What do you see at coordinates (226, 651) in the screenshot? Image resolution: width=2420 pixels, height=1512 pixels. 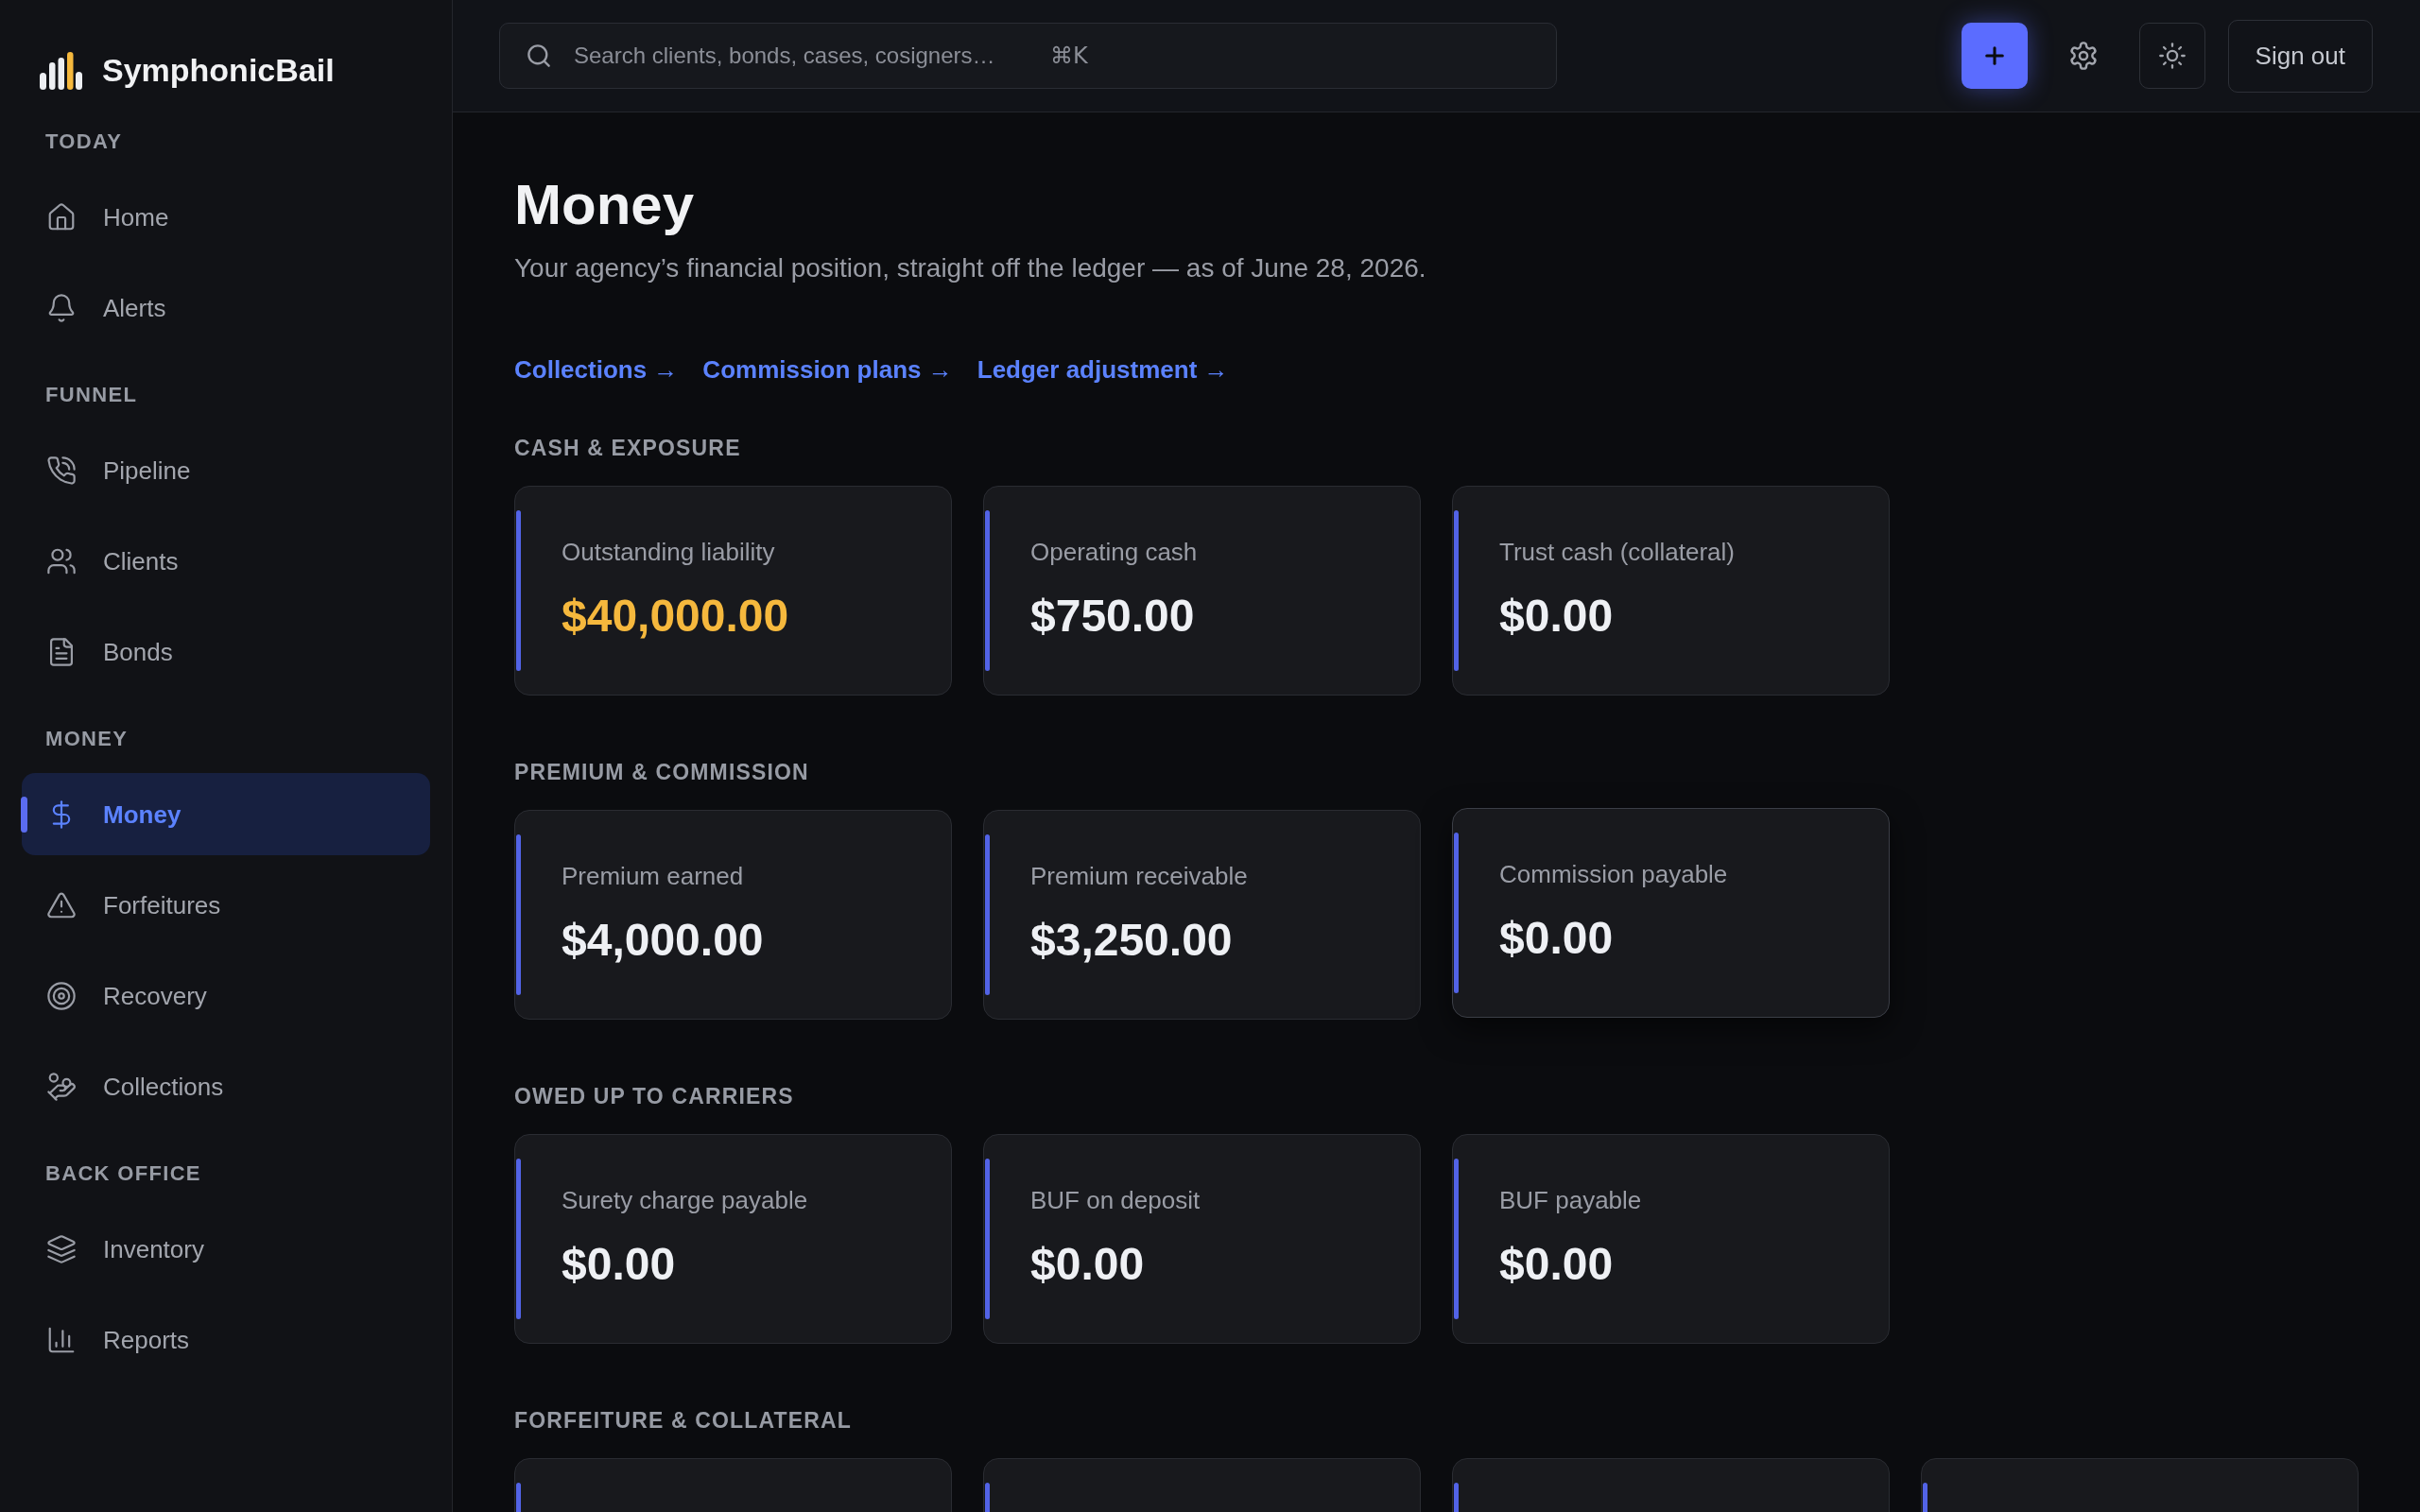 I see `sidebar-item: Bonds` at bounding box center [226, 651].